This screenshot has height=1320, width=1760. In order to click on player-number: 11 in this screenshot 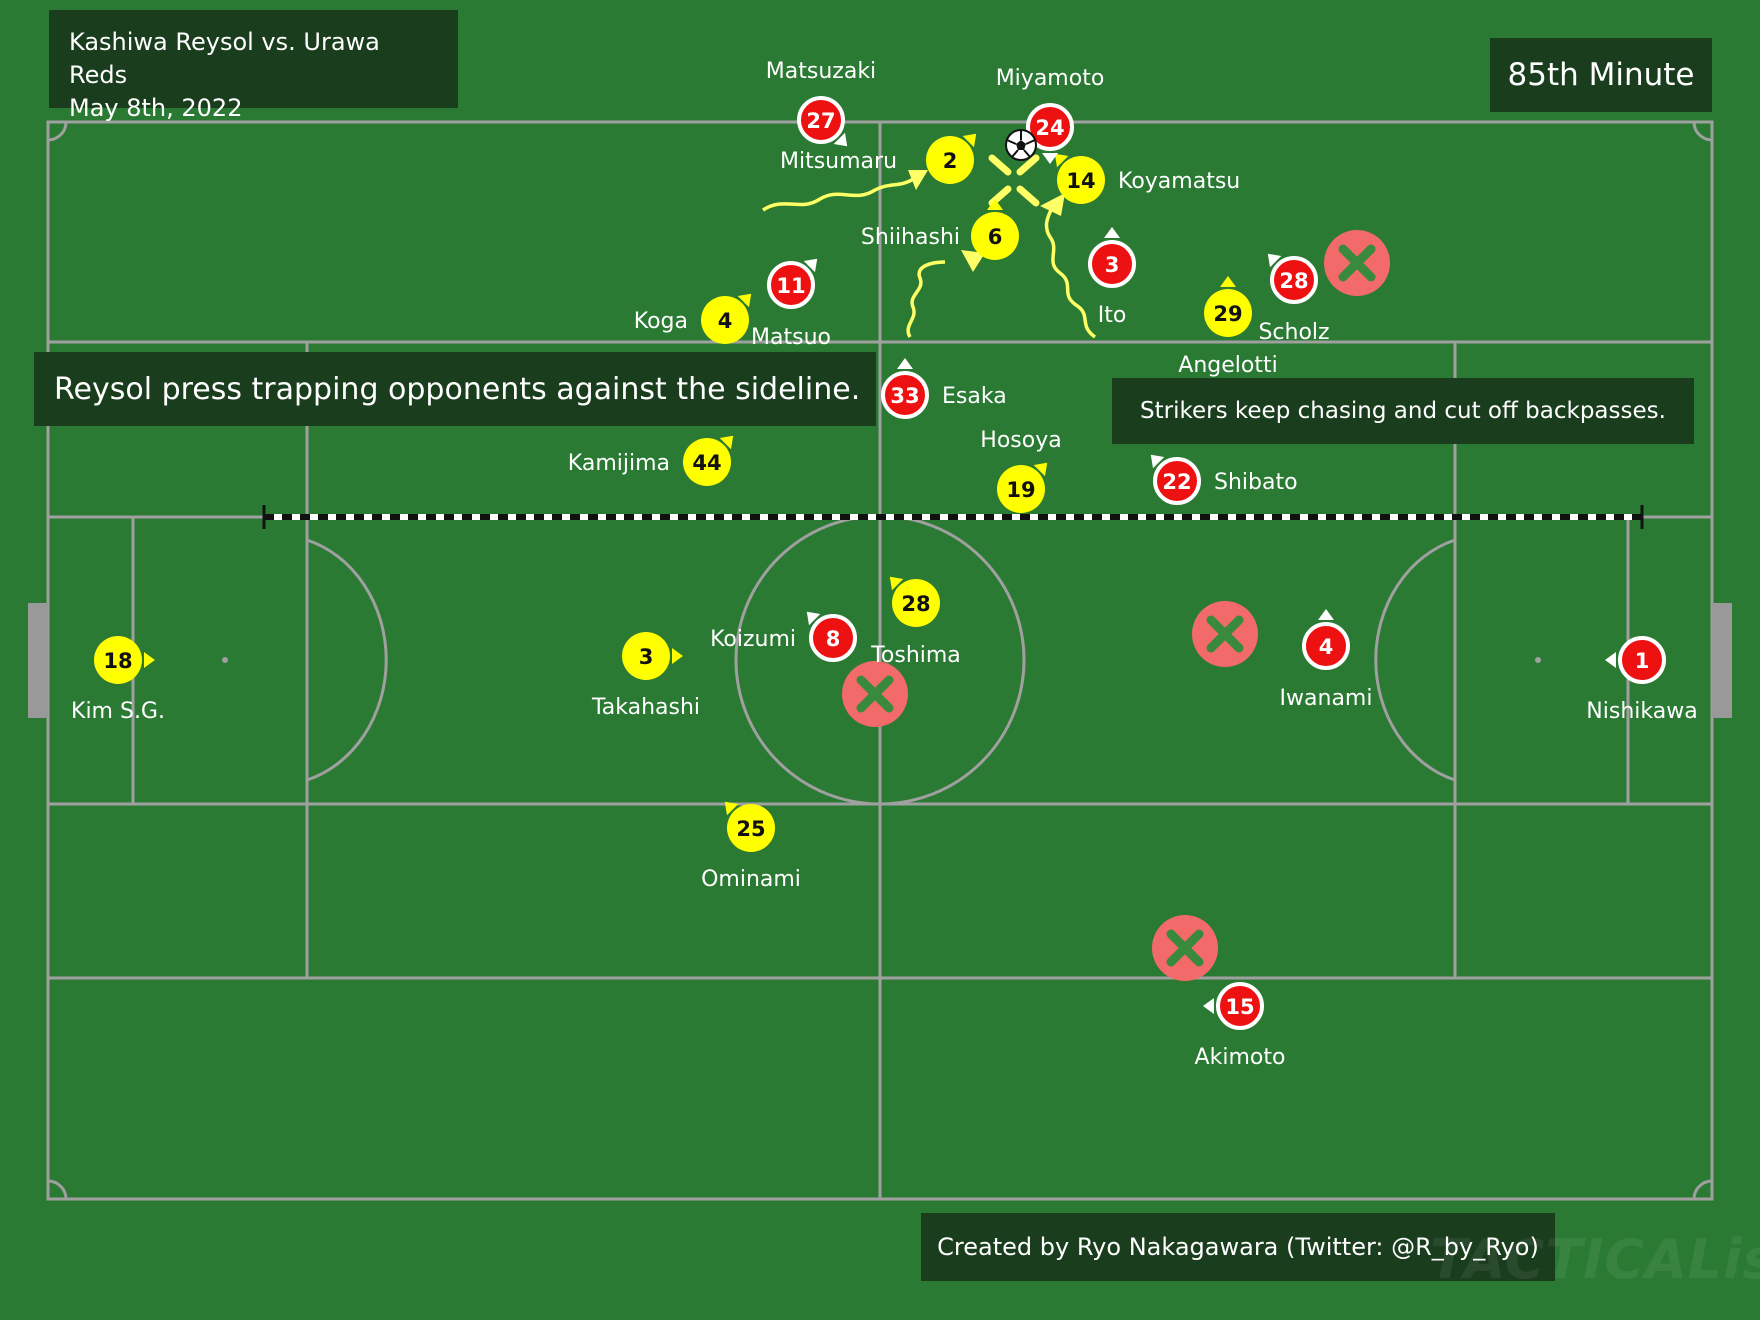, I will do `click(790, 286)`.